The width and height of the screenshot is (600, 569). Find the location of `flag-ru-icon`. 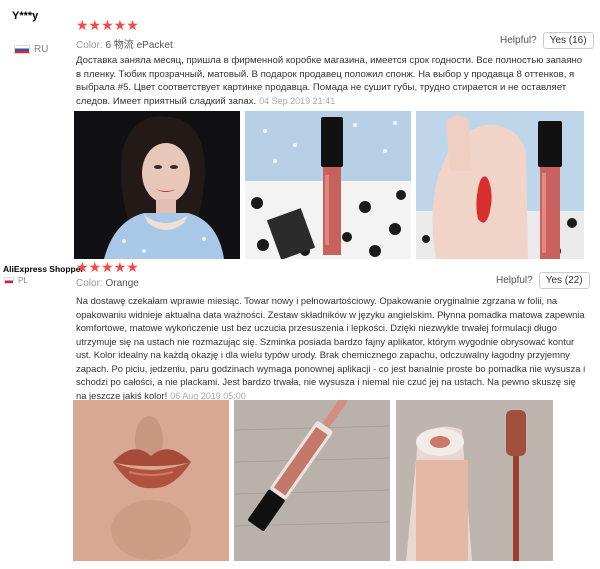

flag-ru-icon is located at coordinates (22, 49).